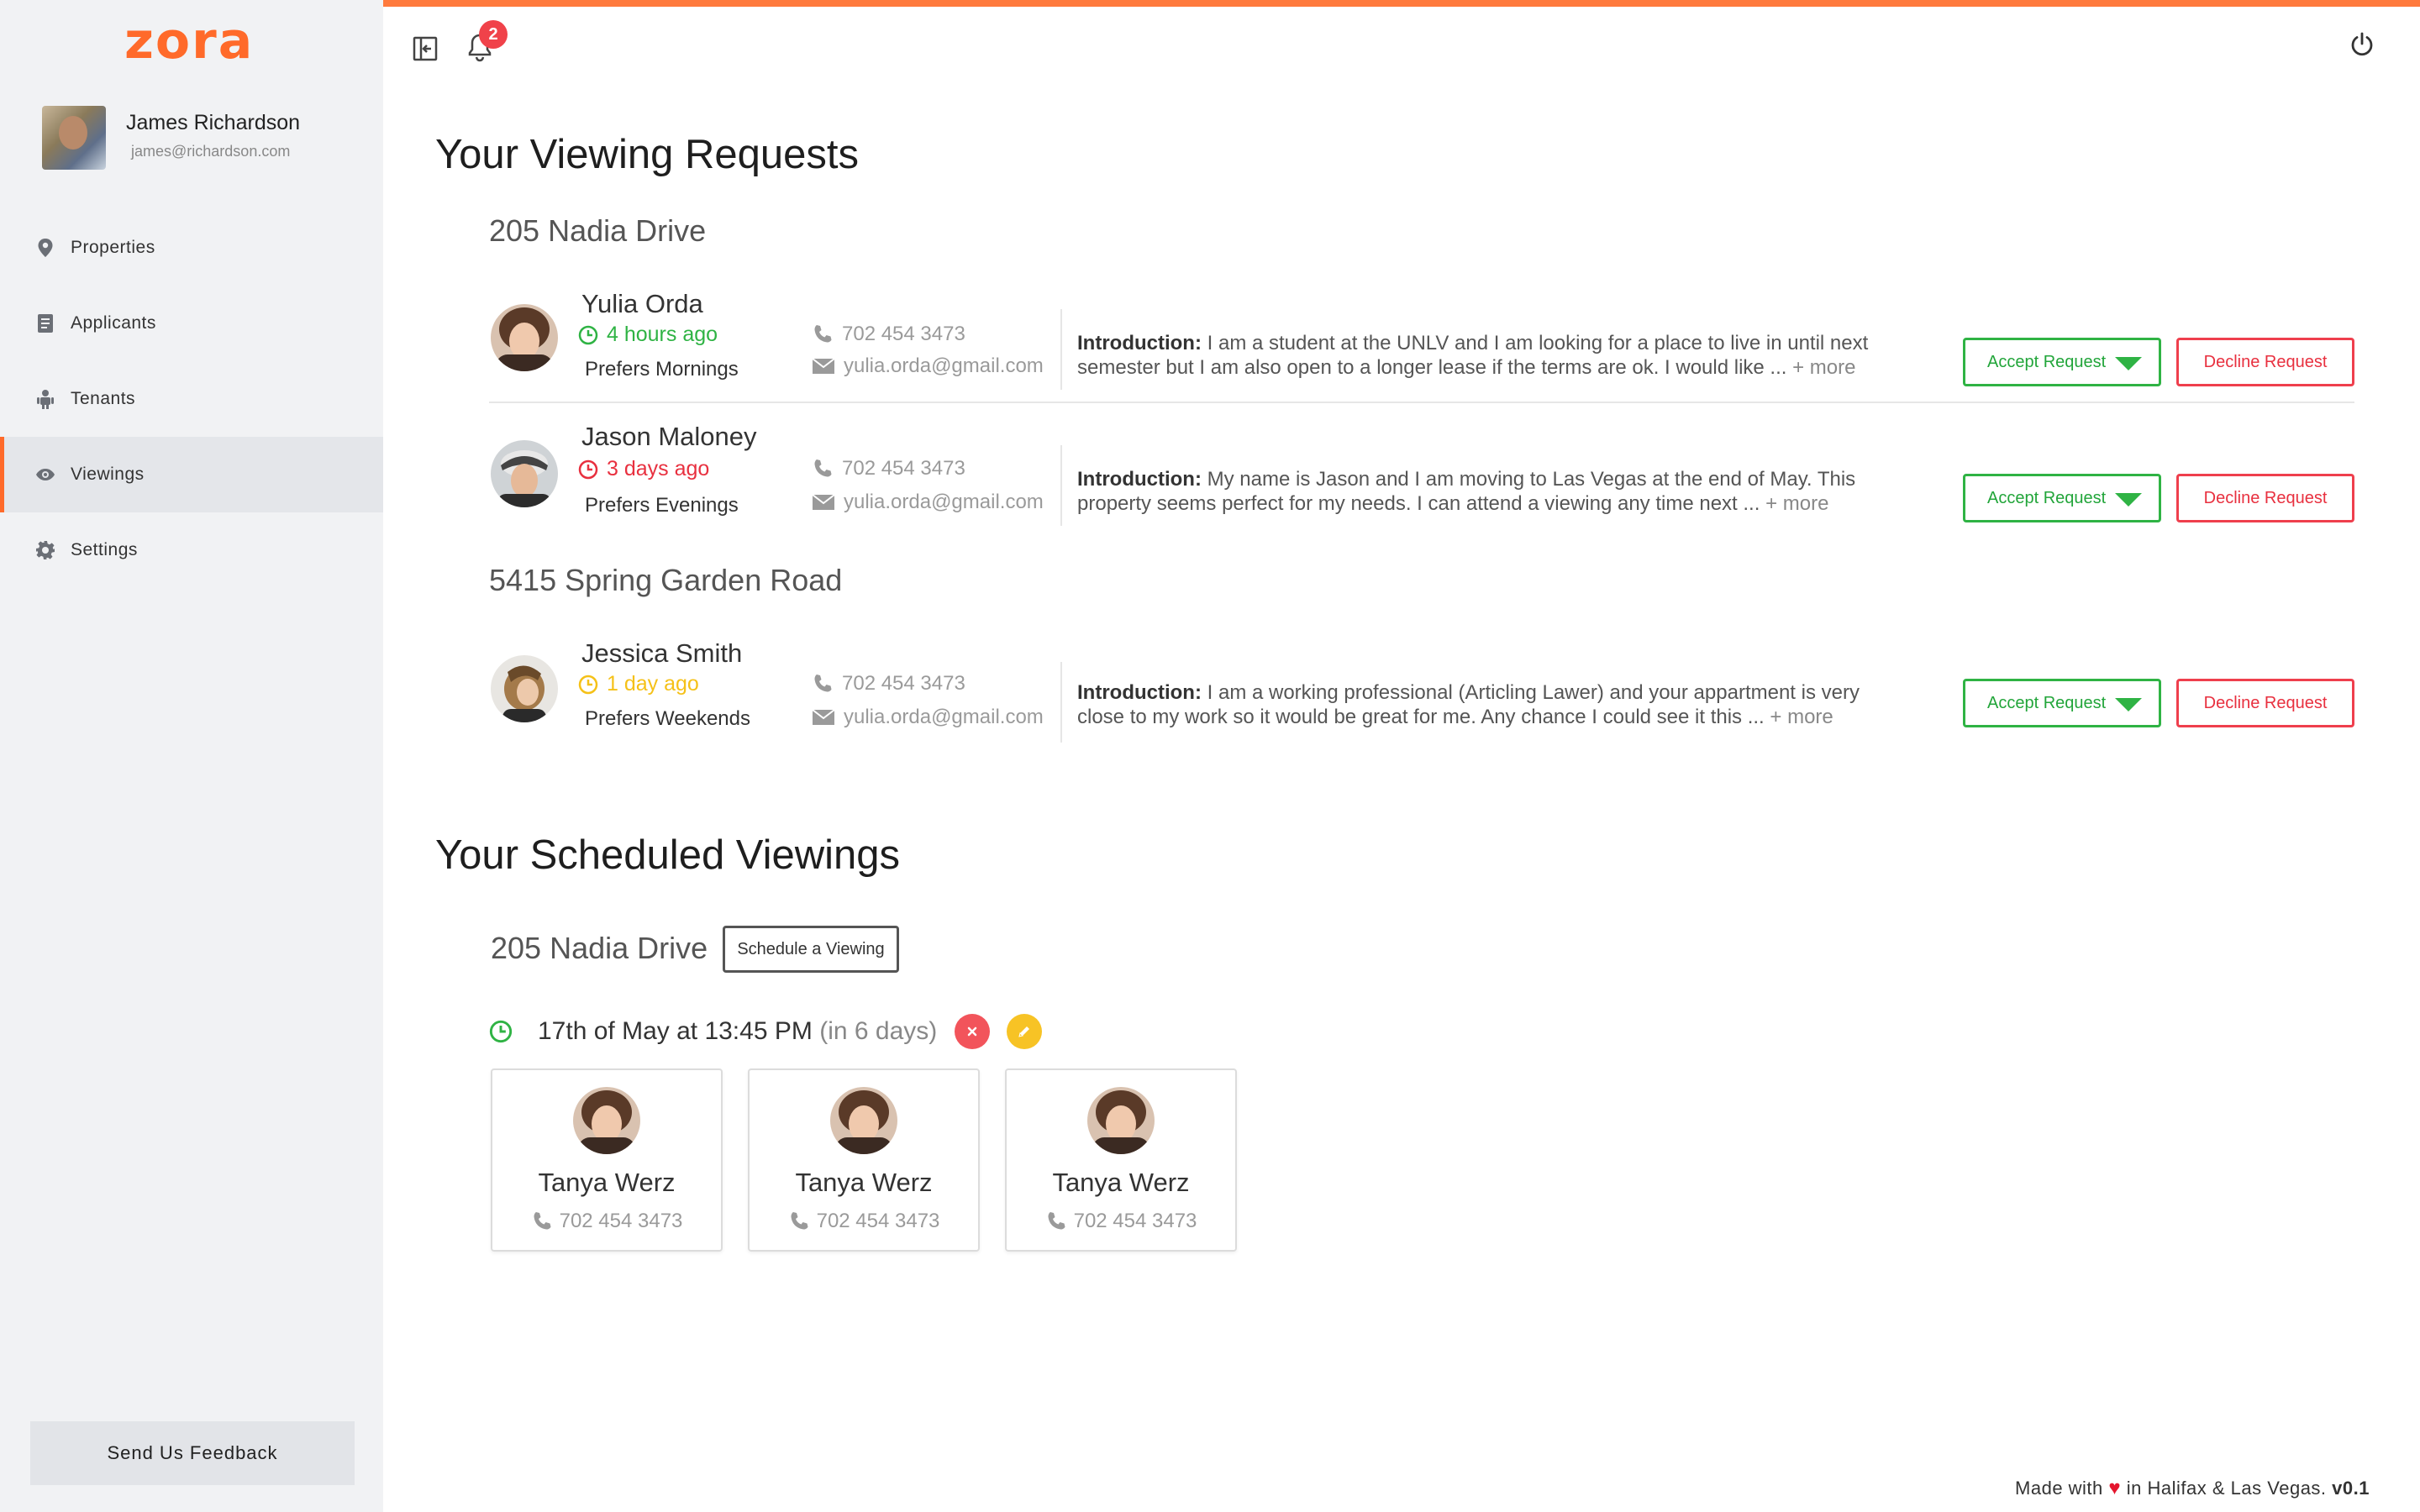  I want to click on request-time: 4 hours ago, so click(648, 335).